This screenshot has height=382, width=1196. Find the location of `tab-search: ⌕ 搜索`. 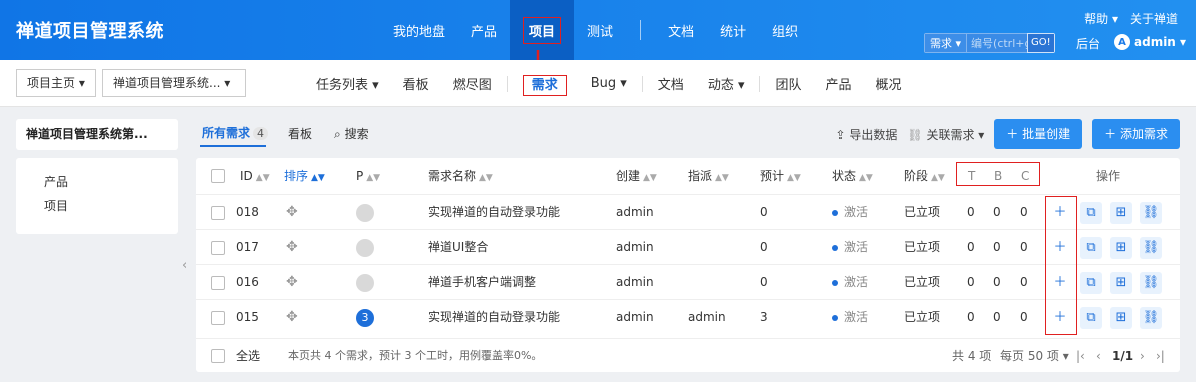

tab-search: ⌕ 搜索 is located at coordinates (351, 133).